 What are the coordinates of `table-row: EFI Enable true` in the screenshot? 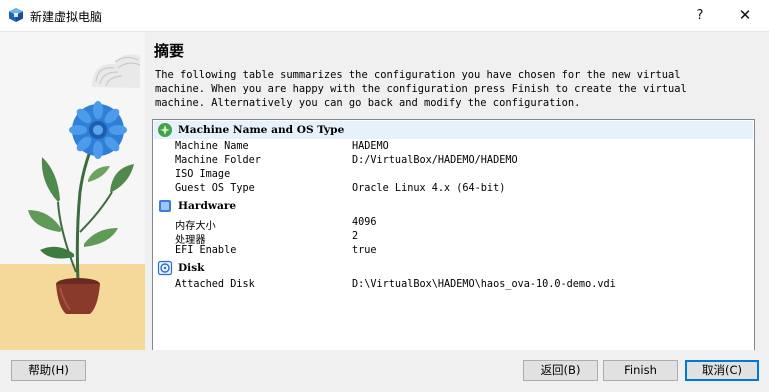 It's located at (453, 251).